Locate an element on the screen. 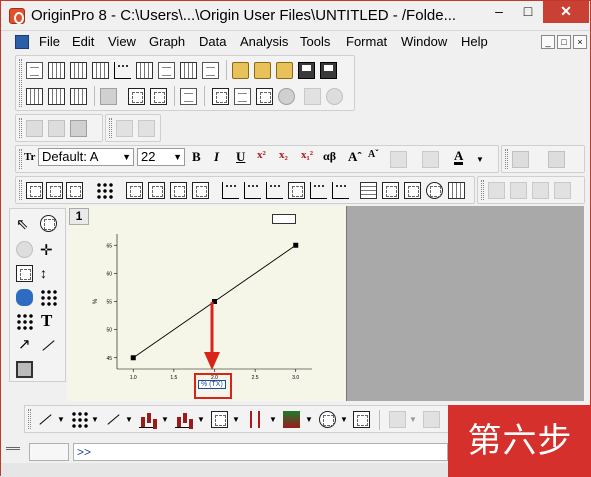 The image size is (591, 477). line-symbol-plot-icon is located at coordinates (113, 419).